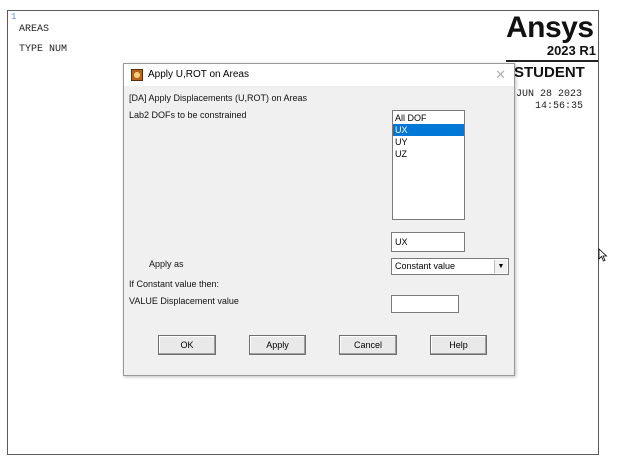  What do you see at coordinates (571, 50) in the screenshot?
I see `ansys-version: 2023 R1` at bounding box center [571, 50].